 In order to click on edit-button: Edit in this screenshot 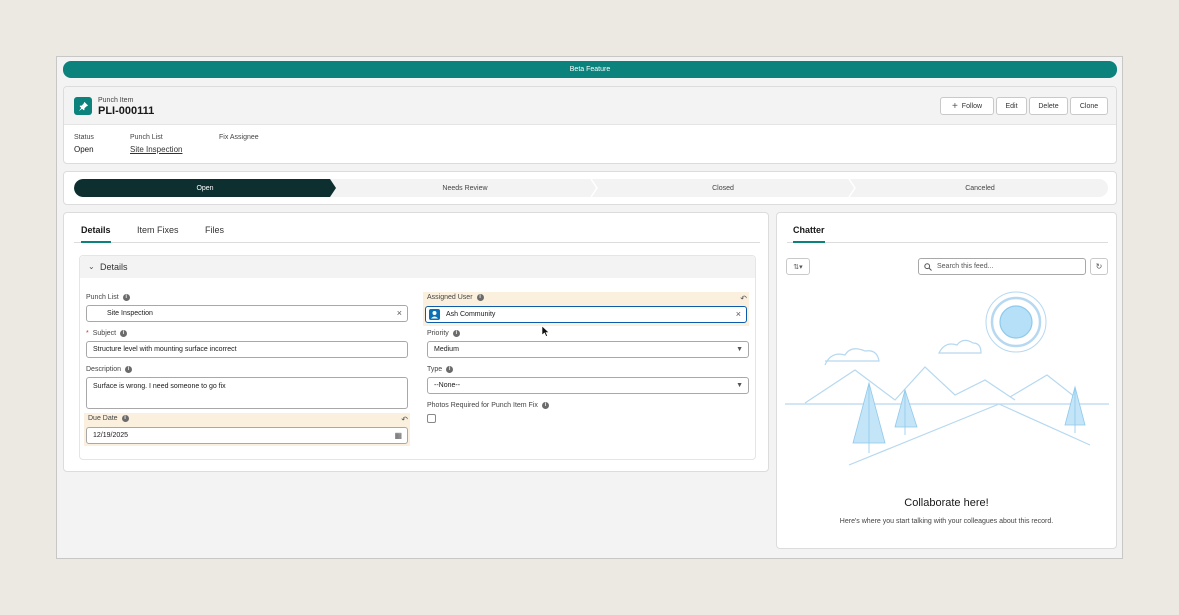, I will do `click(1011, 106)`.